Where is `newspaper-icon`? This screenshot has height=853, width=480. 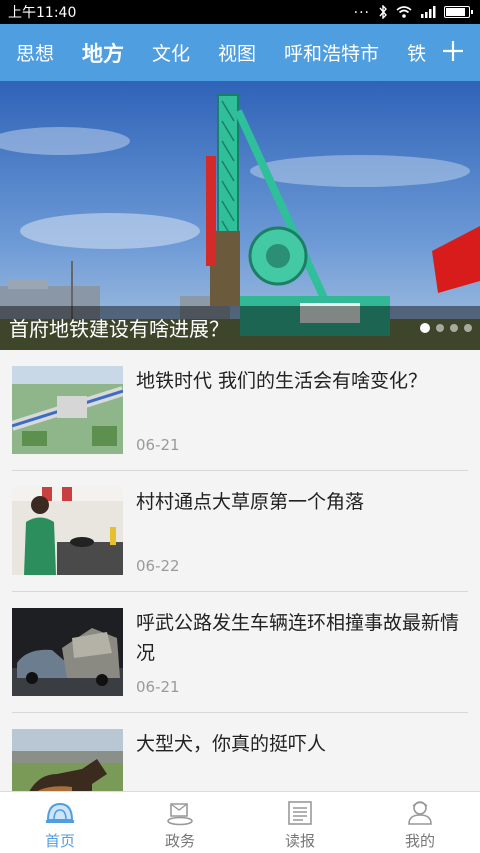
newspaper-icon is located at coordinates (300, 813).